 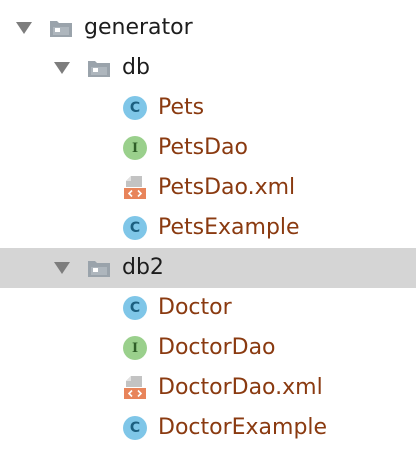 I want to click on tree-row-label: DoctorExample, so click(x=243, y=427).